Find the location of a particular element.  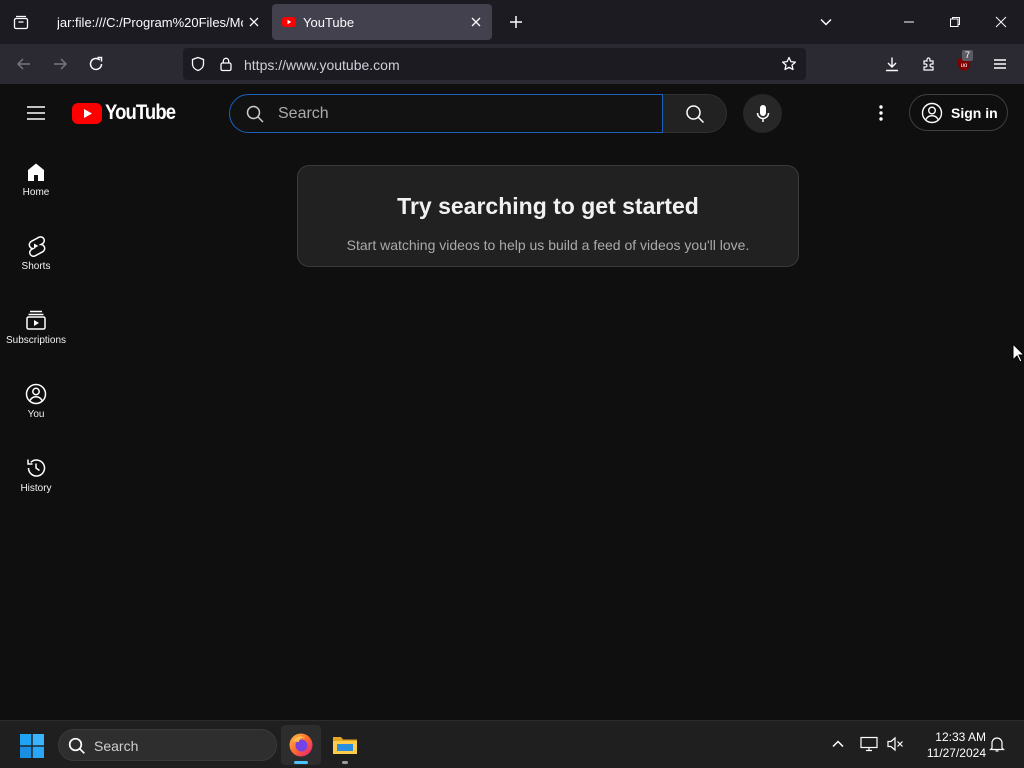

arrow-right-icon is located at coordinates (61, 64).